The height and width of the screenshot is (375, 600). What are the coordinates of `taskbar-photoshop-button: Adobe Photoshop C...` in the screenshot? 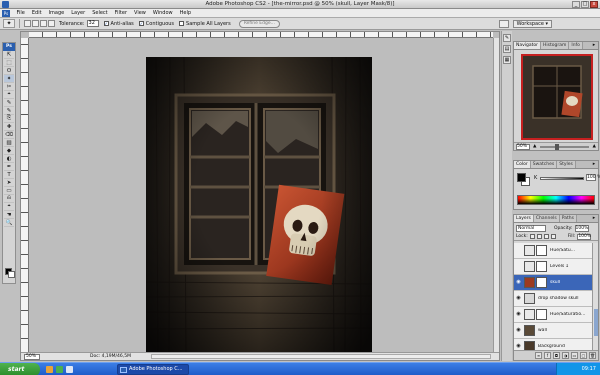 It's located at (153, 369).